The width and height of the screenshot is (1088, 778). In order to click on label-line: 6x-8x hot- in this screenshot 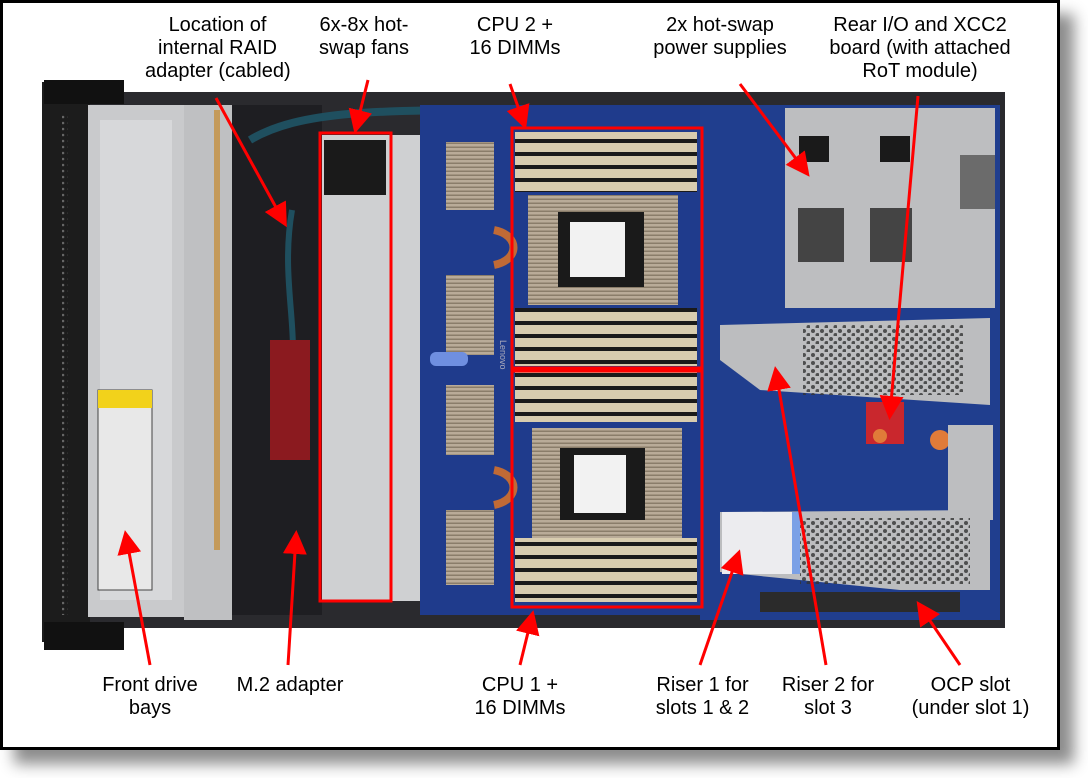, I will do `click(364, 25)`.